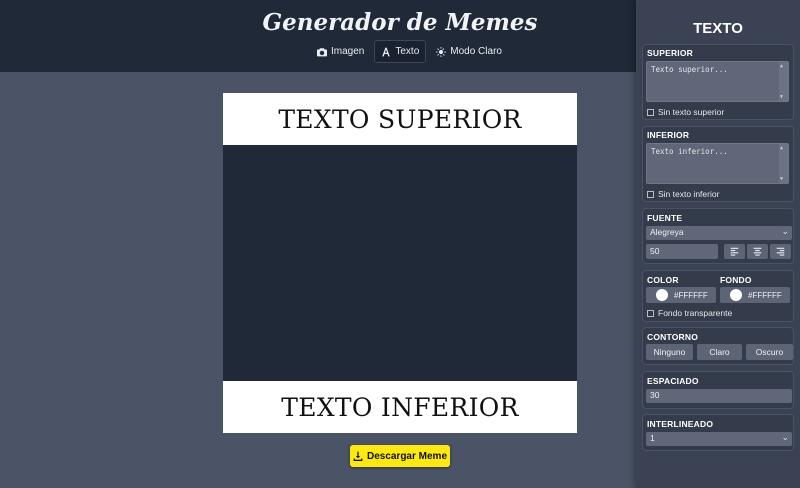 The height and width of the screenshot is (488, 800). Describe the element at coordinates (667, 232) in the screenshot. I see `font-select-value: Alegreya` at that location.